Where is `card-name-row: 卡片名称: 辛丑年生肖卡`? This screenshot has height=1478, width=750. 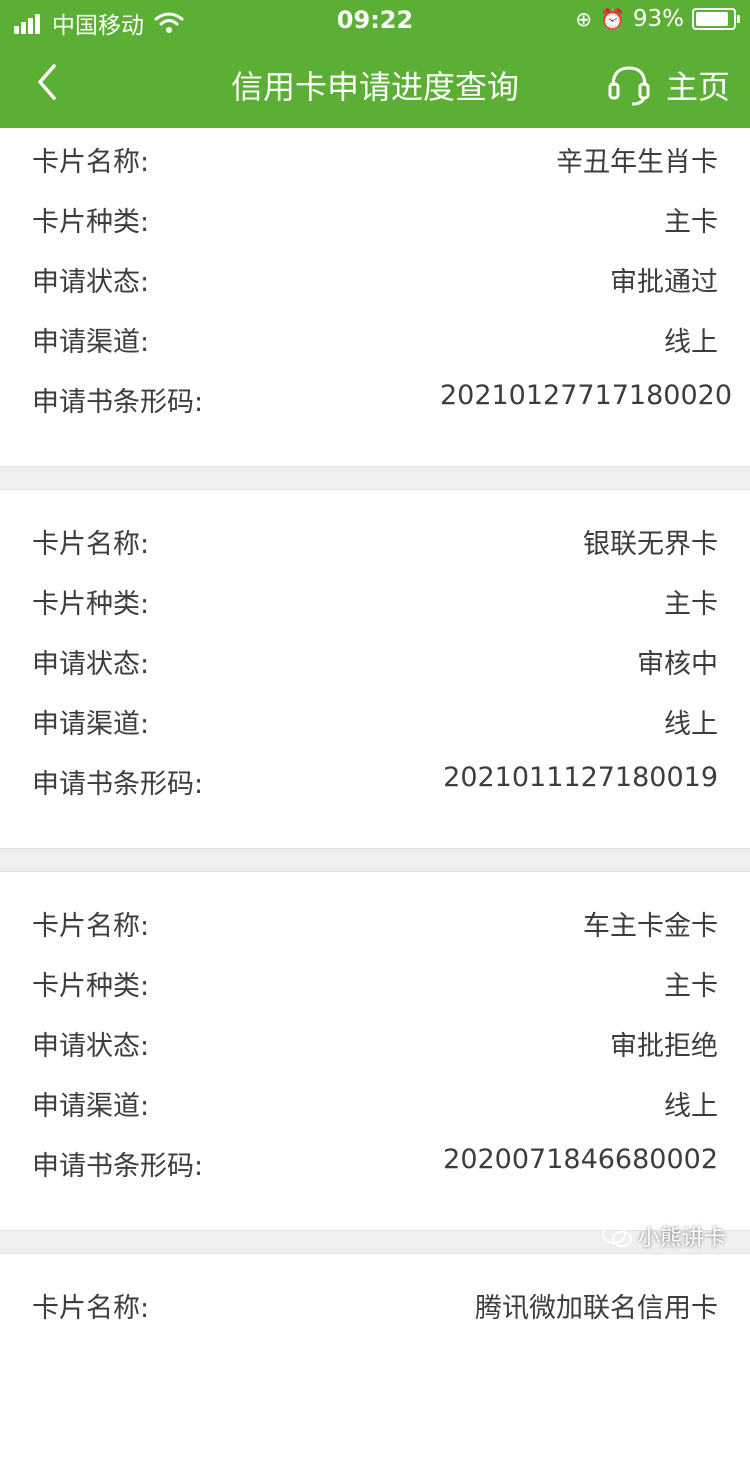 card-name-row: 卡片名称: 辛丑年生肖卡 is located at coordinates (375, 162).